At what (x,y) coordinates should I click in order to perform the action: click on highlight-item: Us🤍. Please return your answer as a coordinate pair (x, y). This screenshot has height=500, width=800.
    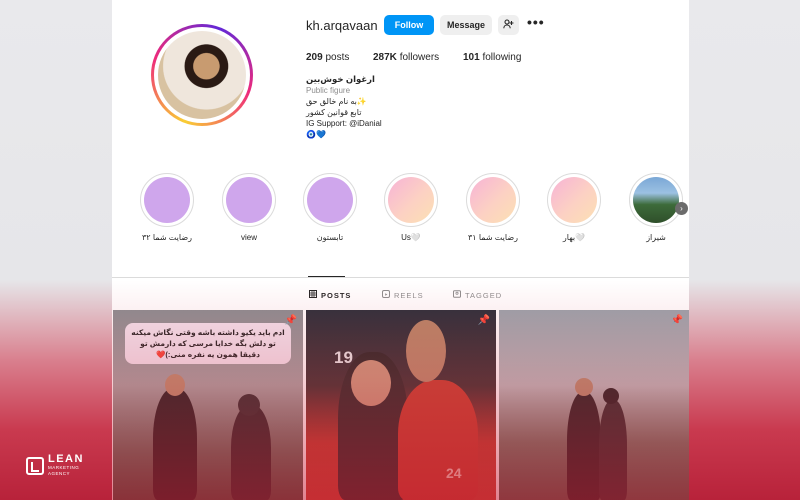
    Looking at the image, I should click on (411, 207).